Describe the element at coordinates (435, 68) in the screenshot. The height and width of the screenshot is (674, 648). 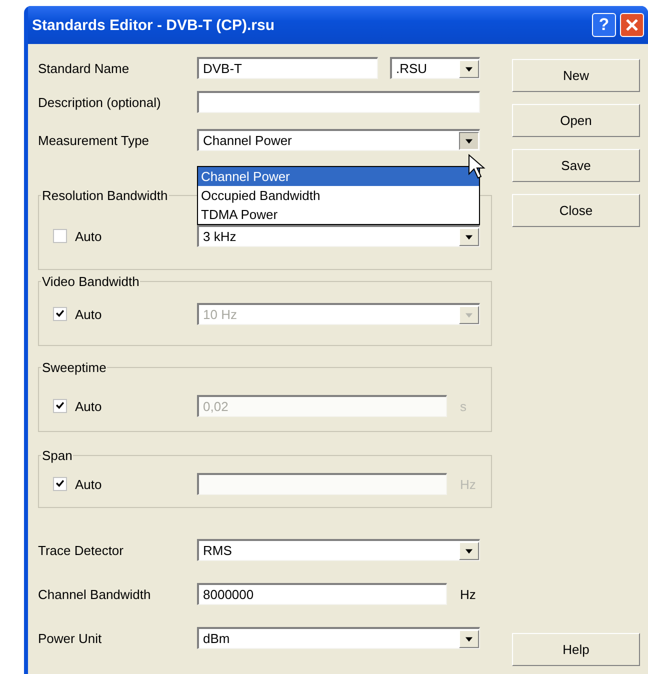
I see `extension-dropdown: .RSU` at that location.